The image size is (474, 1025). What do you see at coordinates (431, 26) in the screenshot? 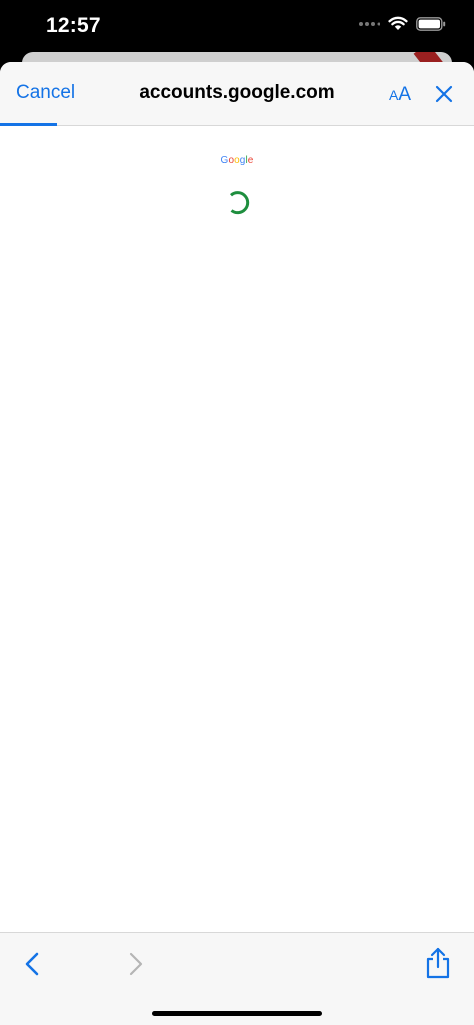
I see `battery-icon` at bounding box center [431, 26].